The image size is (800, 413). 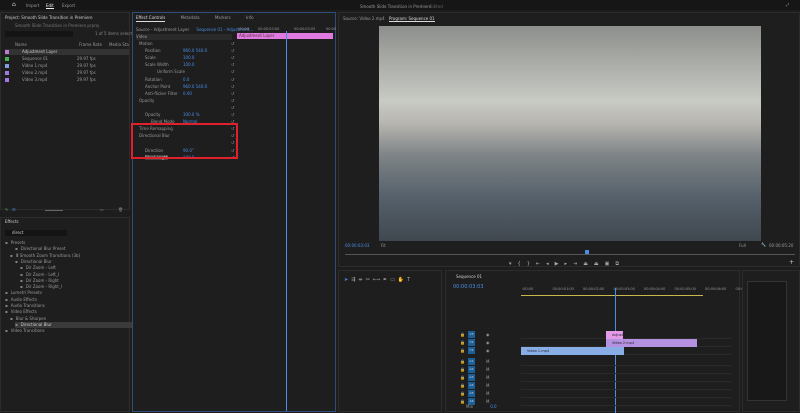 What do you see at coordinates (471, 393) in the screenshot?
I see `track-target: A5` at bounding box center [471, 393].